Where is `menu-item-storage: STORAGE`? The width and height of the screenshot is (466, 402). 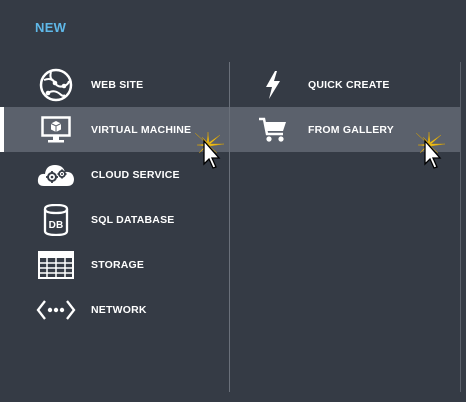 menu-item-storage: STORAGE is located at coordinates (114, 264).